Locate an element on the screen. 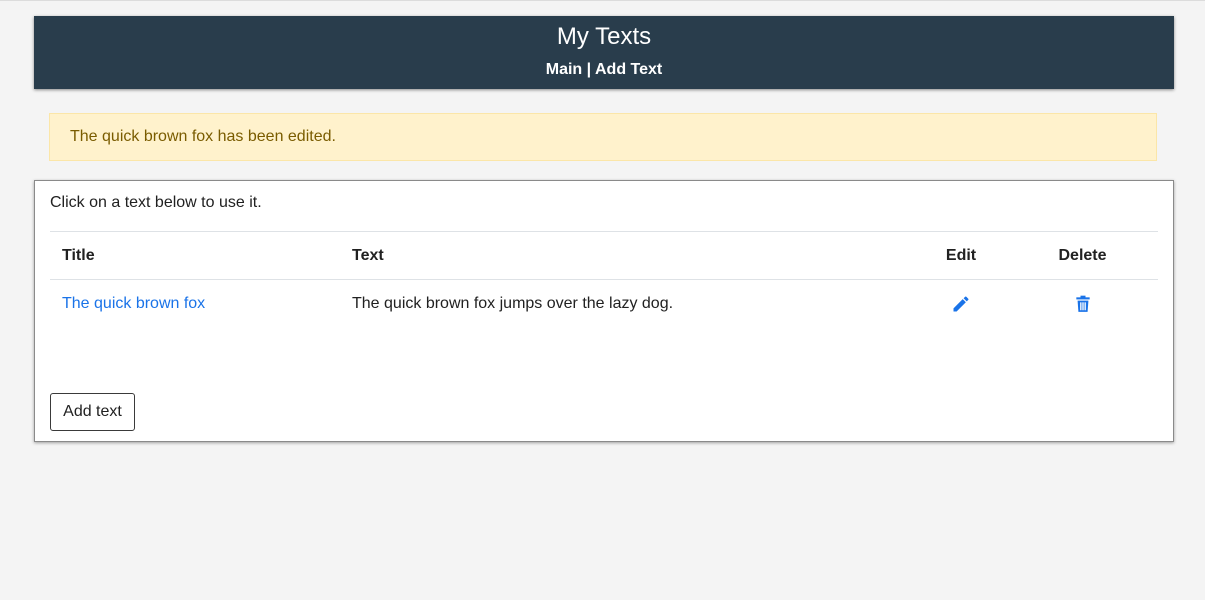 The width and height of the screenshot is (1205, 600). row-edit-cell is located at coordinates (961, 304).